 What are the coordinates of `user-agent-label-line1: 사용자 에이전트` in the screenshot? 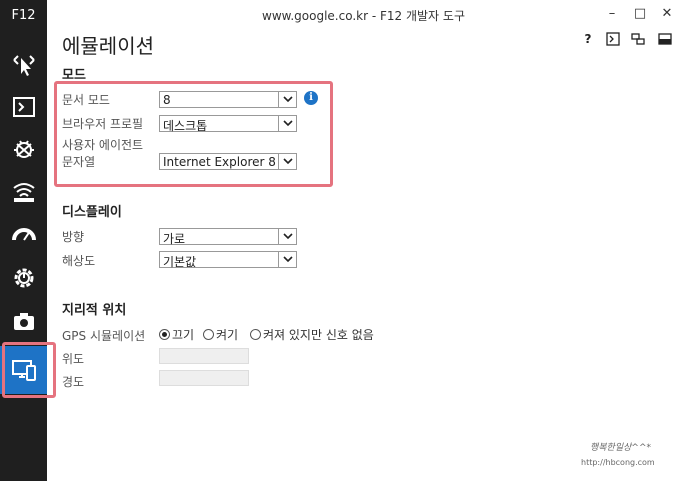 It's located at (103, 145).